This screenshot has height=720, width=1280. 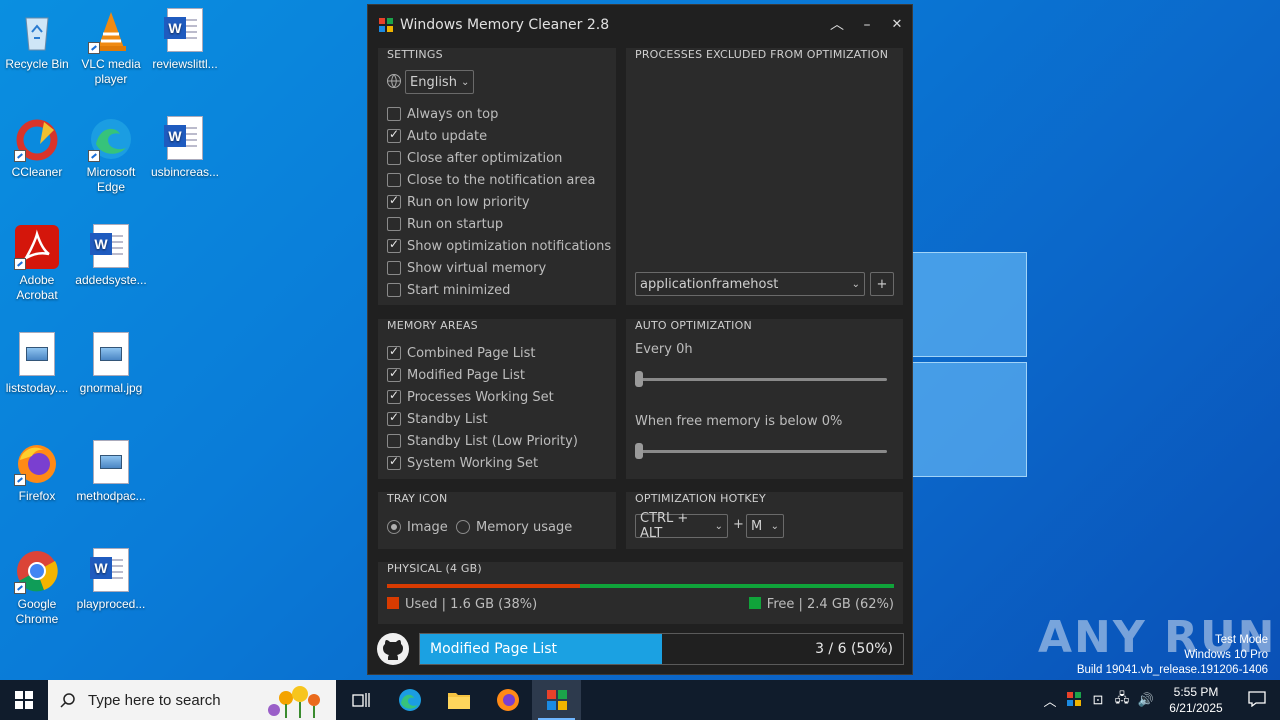 I want to click on hotkey-key-select: M ⌄, so click(x=765, y=526).